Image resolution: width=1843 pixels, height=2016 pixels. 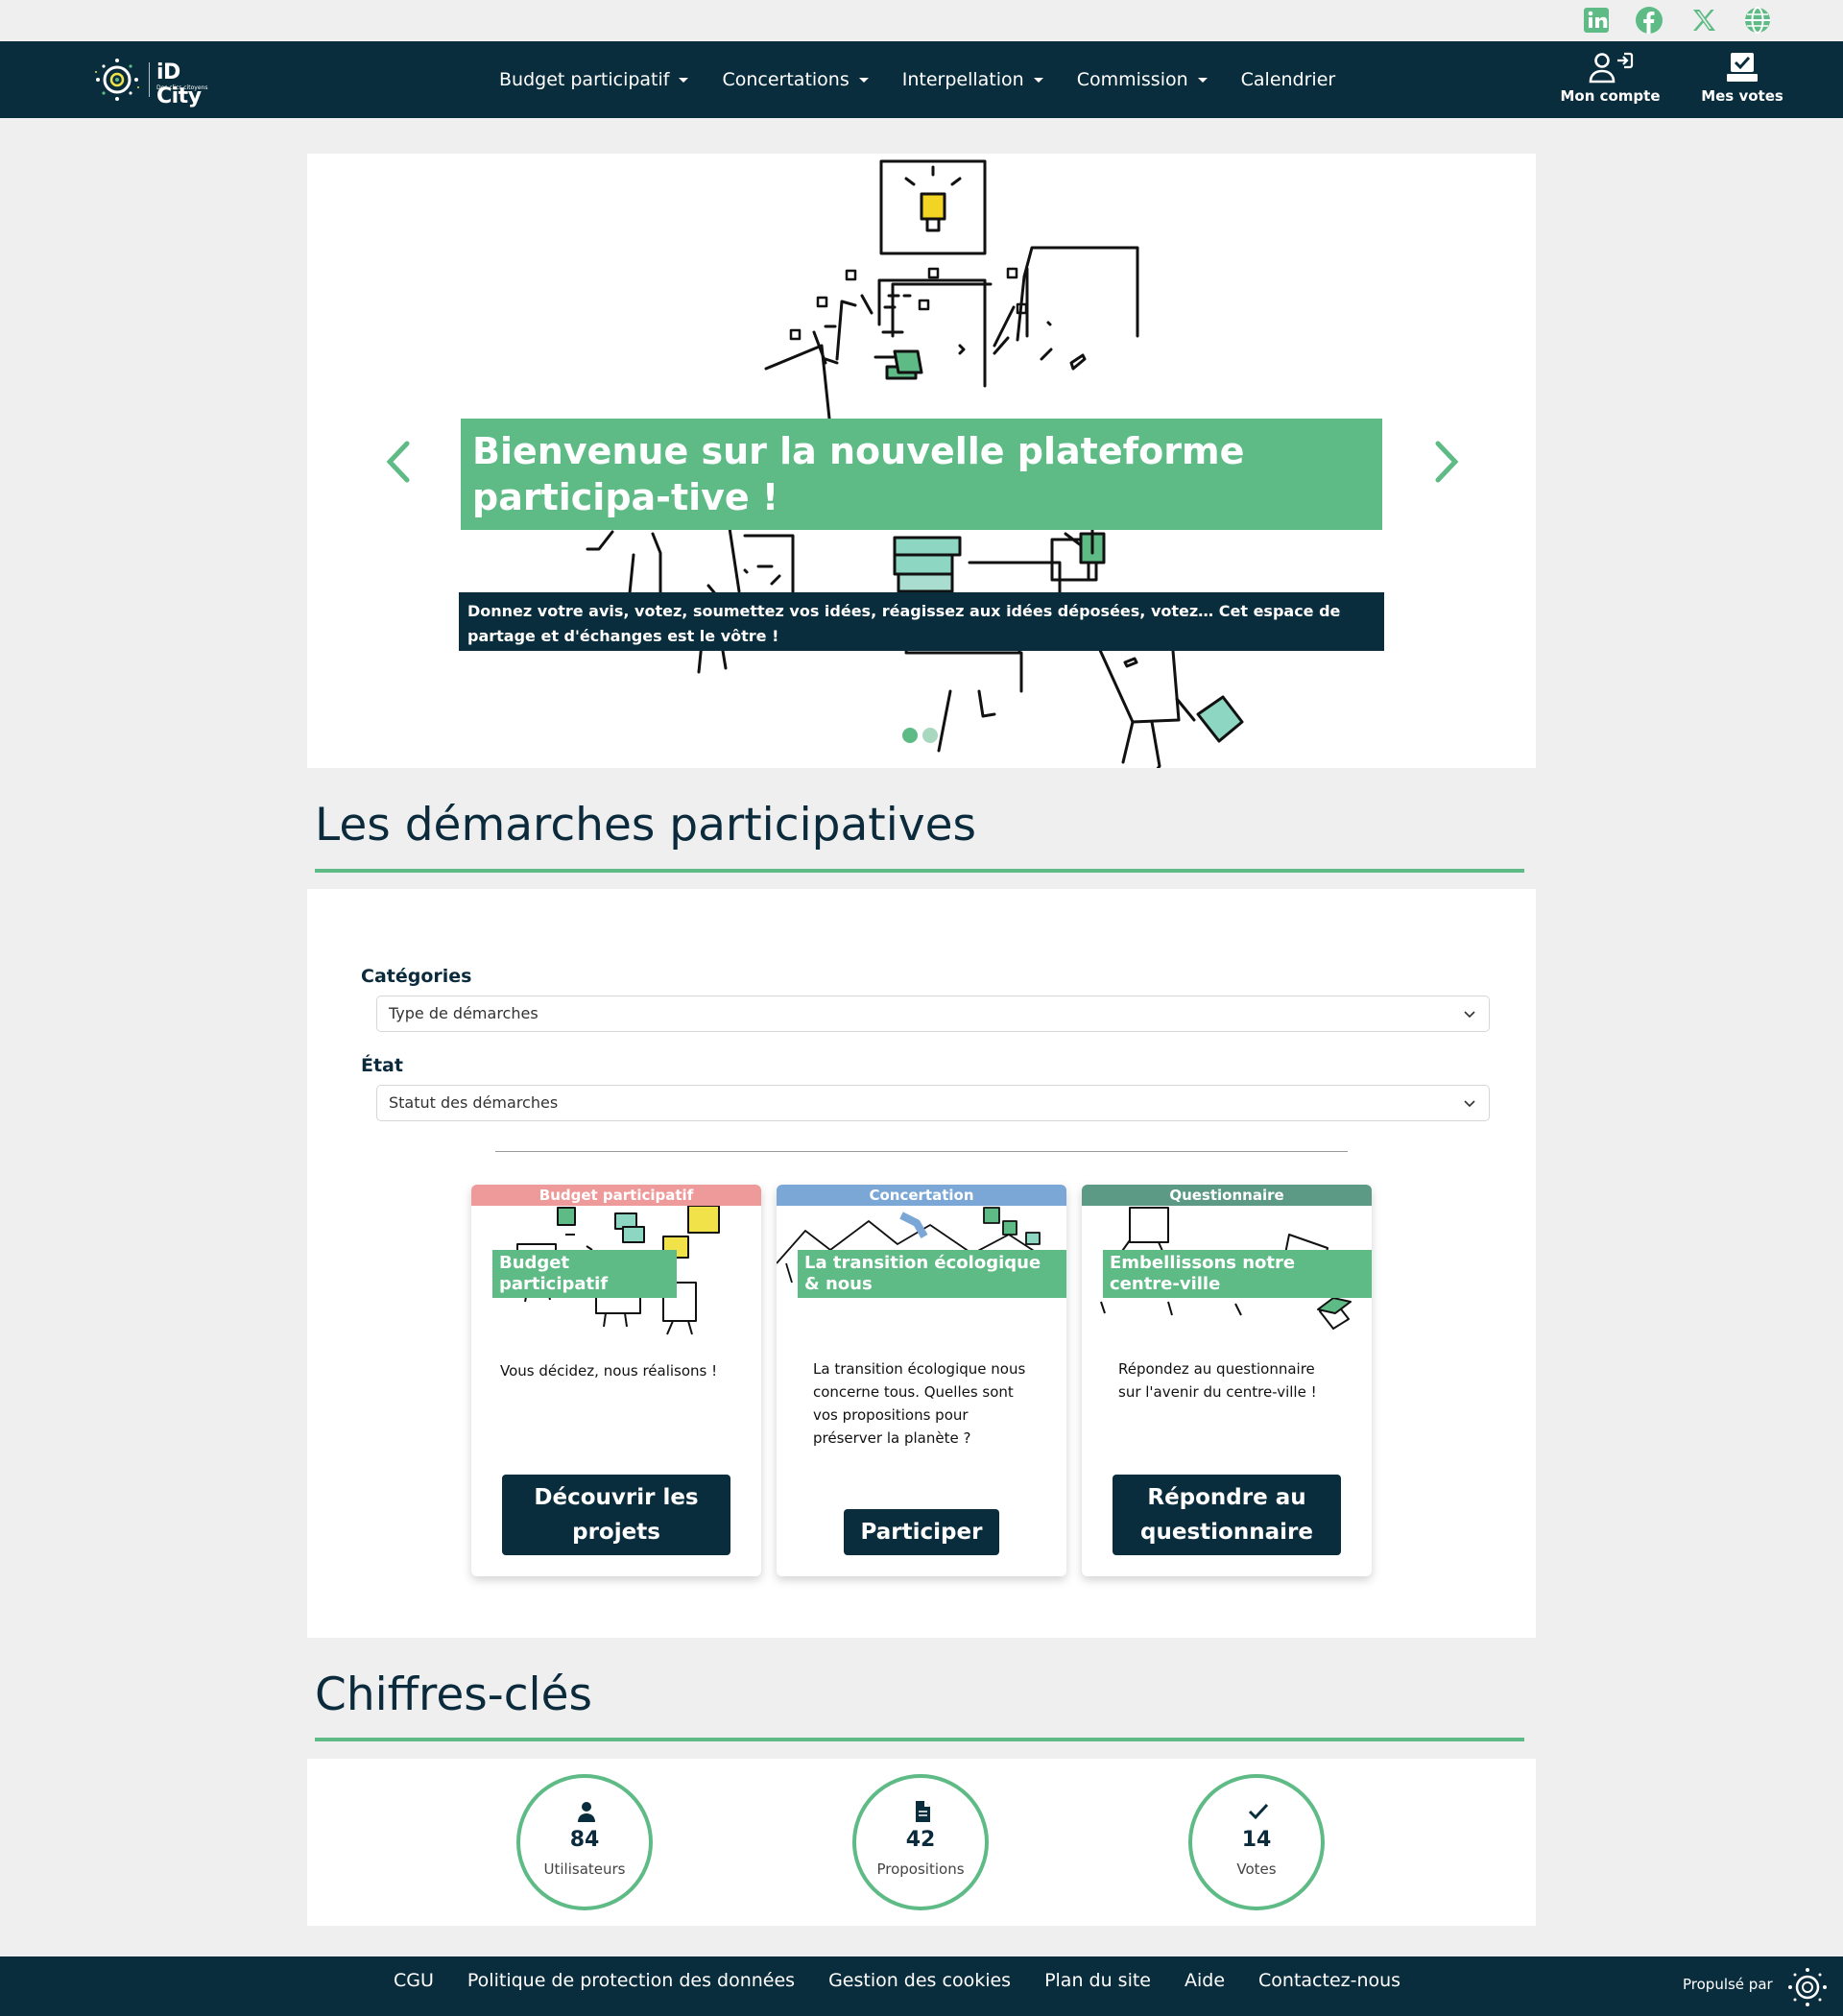 I want to click on category-label: Catégories, so click(x=416, y=977).